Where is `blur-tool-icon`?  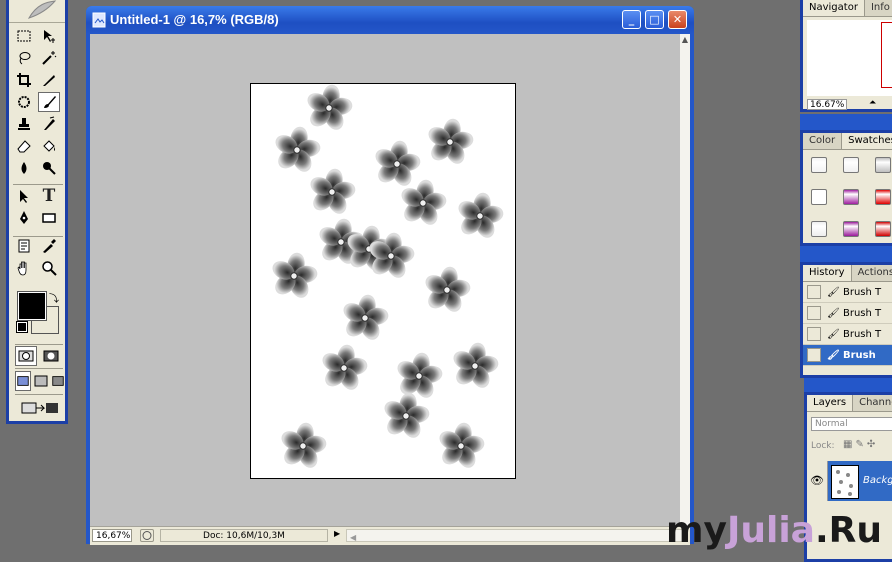
blur-tool-icon is located at coordinates (24, 168).